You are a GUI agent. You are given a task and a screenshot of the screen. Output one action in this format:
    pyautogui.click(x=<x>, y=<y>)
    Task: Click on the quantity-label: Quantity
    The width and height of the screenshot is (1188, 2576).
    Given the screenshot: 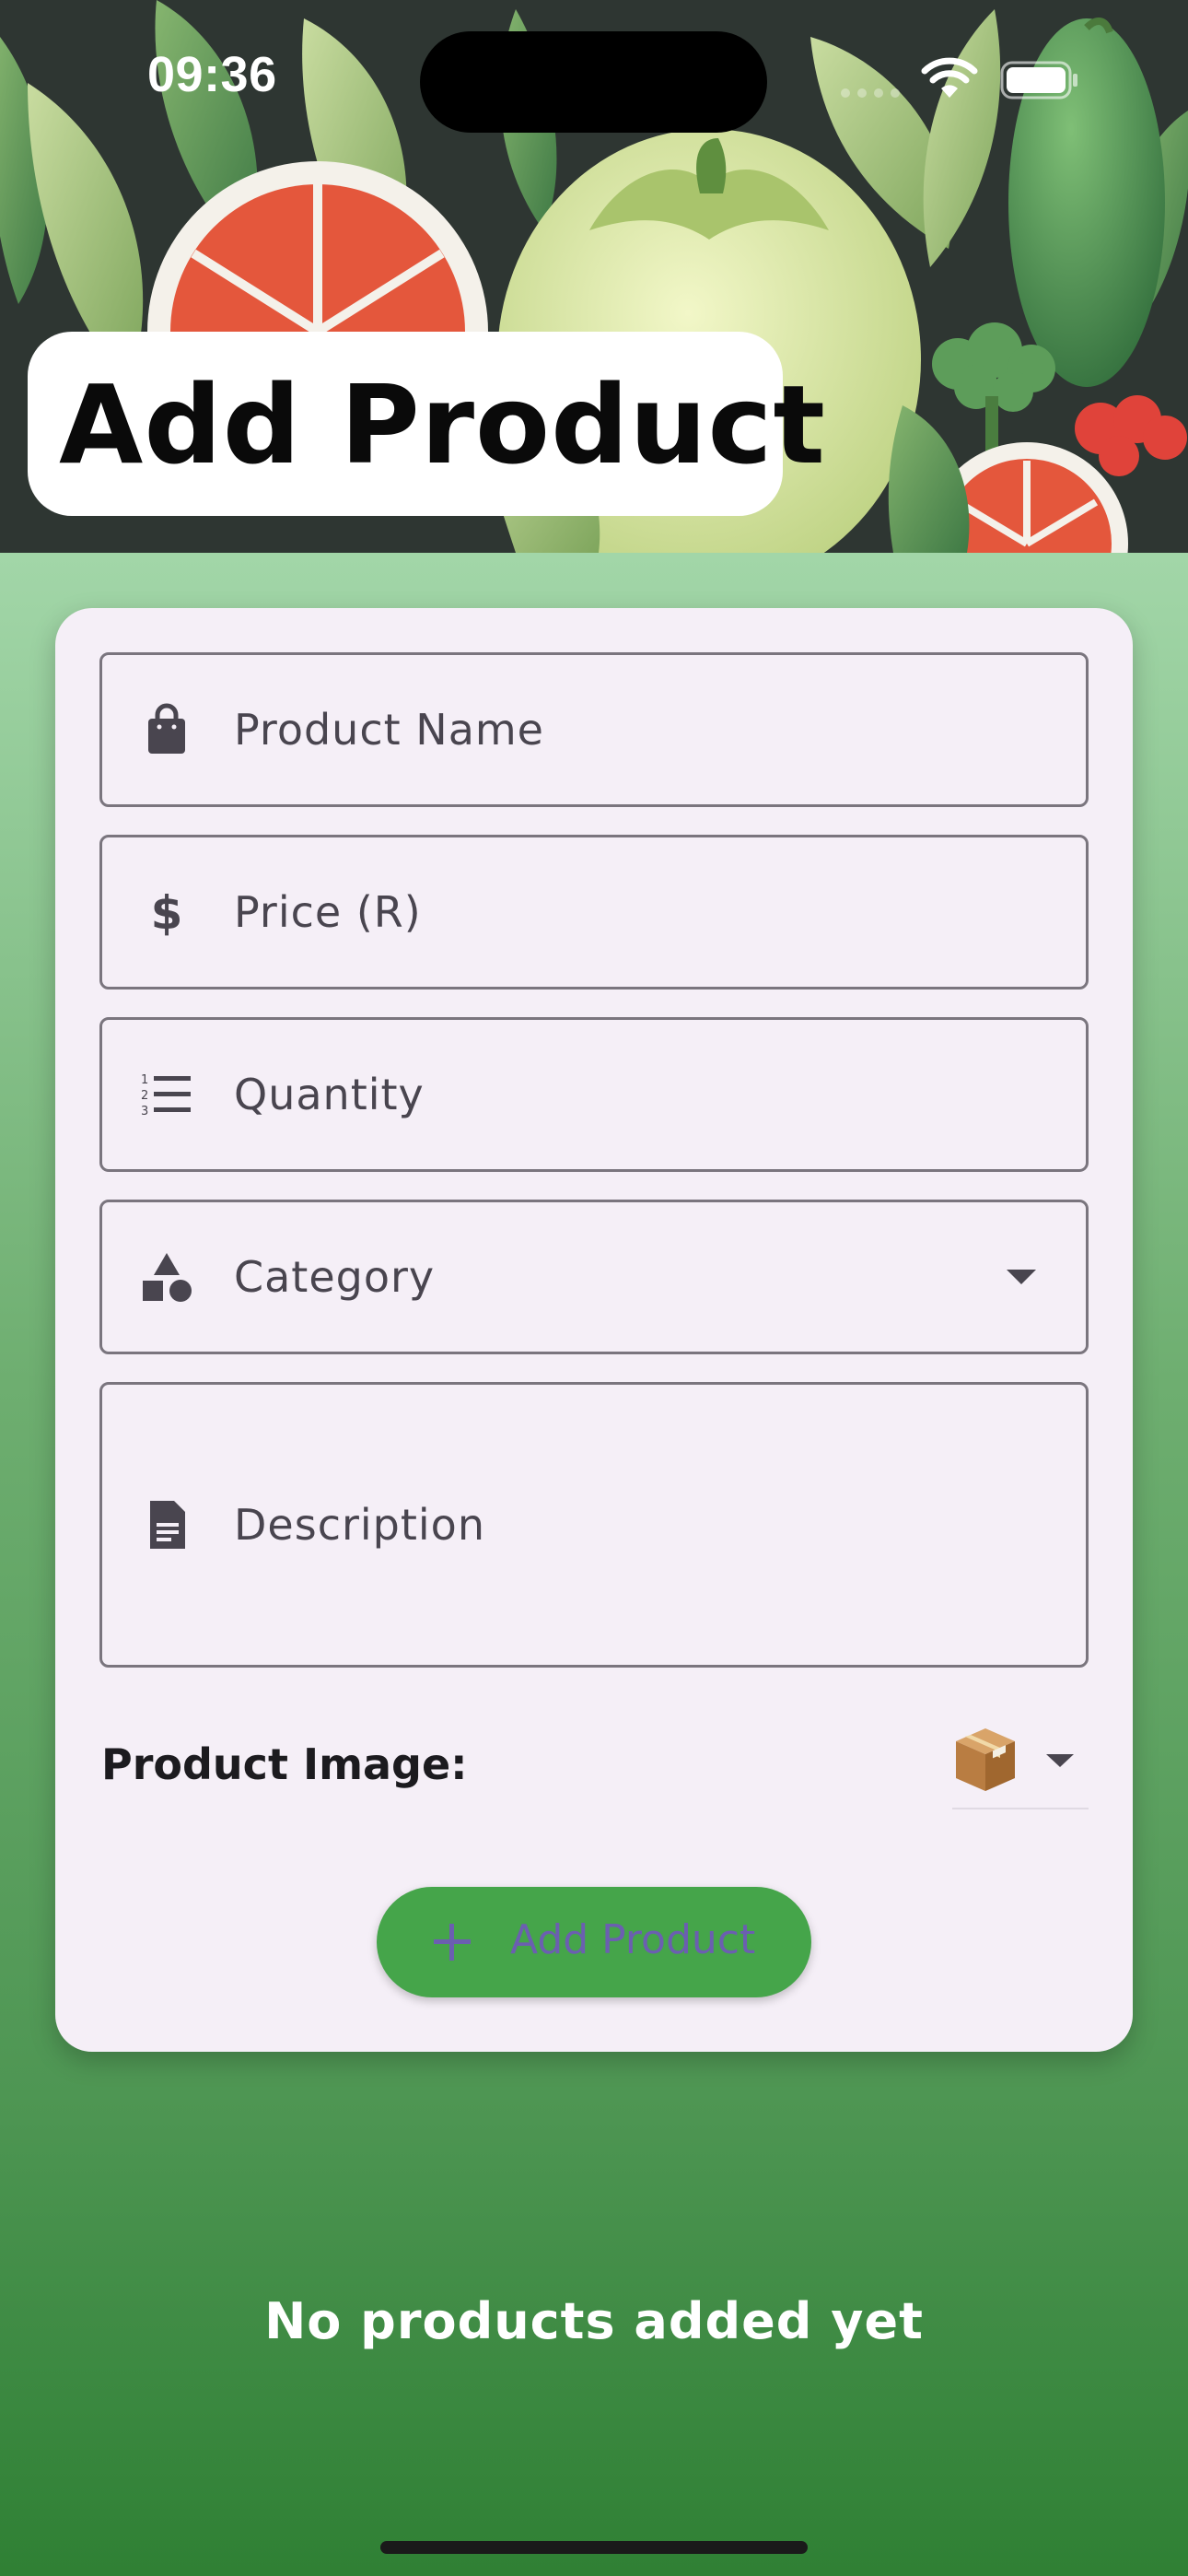 What is the action you would take?
    pyautogui.click(x=329, y=1094)
    